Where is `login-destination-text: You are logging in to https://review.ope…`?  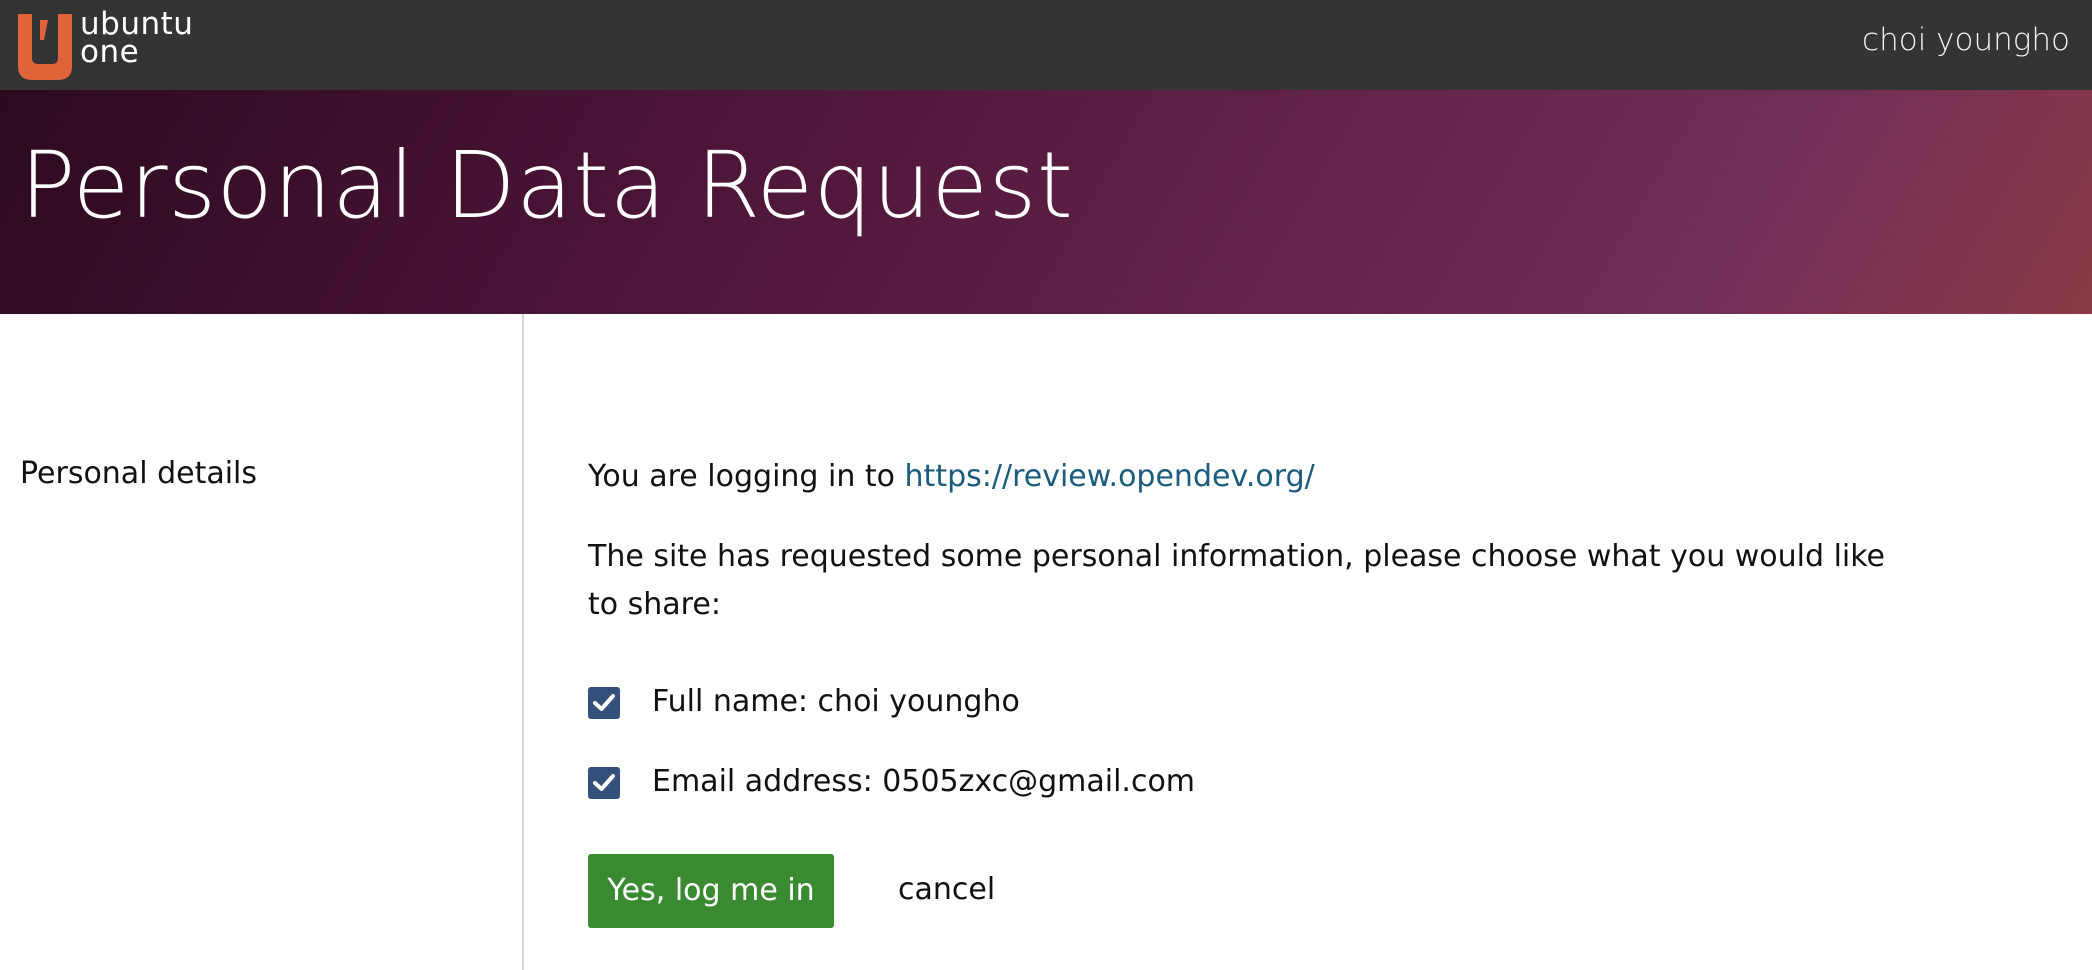 login-destination-text: You are logging in to https://review.ope… is located at coordinates (1248, 477).